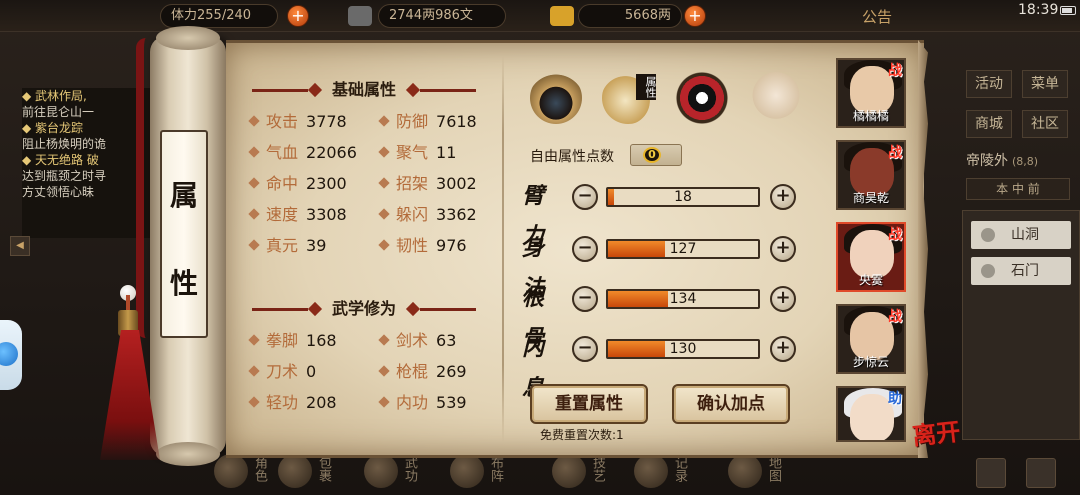  Describe the element at coordinates (936, 432) in the screenshot. I see `leave-button: 离开` at that location.